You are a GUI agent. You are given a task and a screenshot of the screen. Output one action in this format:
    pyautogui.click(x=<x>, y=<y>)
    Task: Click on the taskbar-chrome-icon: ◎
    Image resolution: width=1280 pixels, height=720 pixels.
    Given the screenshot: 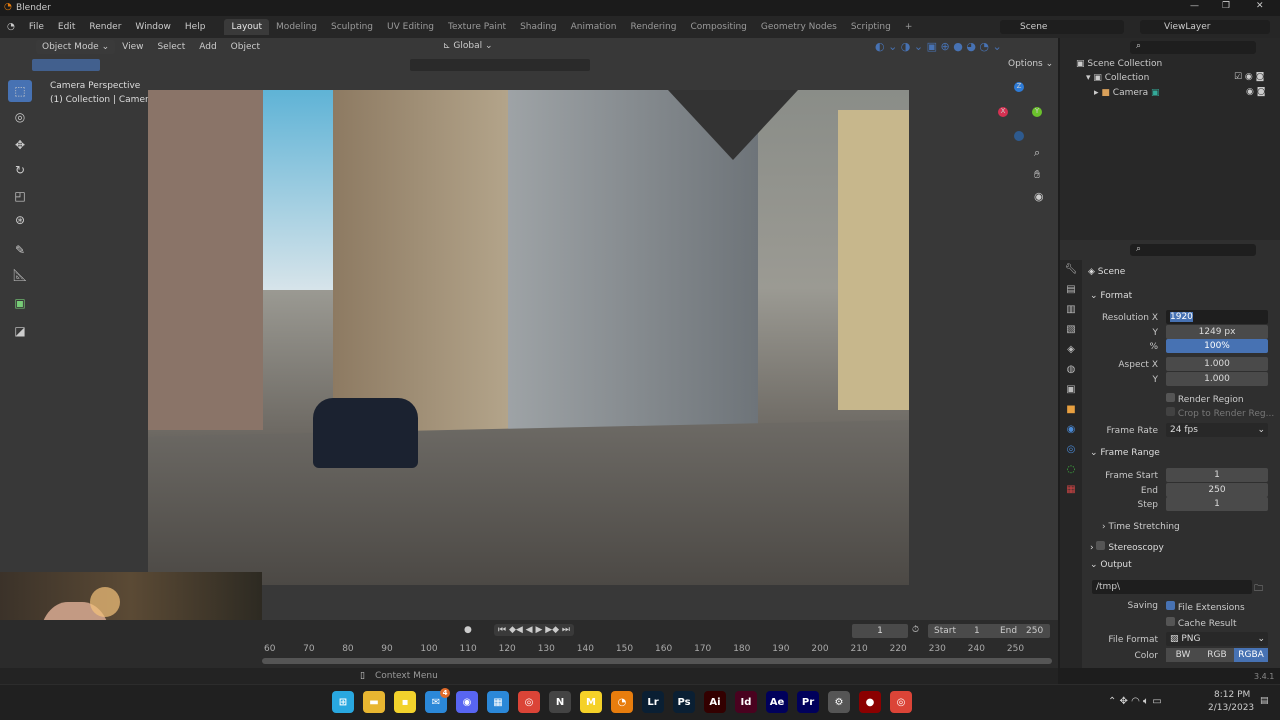 What is the action you would take?
    pyautogui.click(x=529, y=702)
    